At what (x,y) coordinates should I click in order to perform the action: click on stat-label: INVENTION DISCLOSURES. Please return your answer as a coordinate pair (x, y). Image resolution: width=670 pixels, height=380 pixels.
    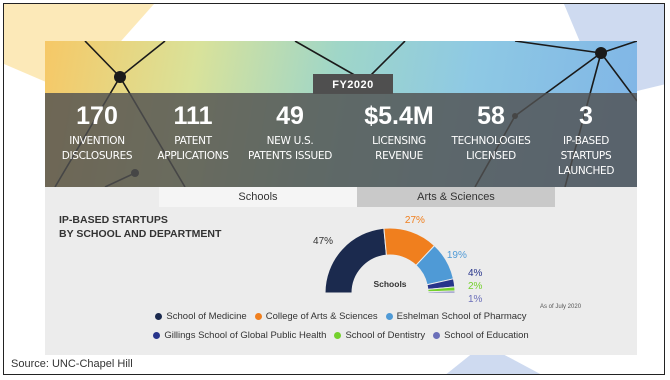
    Looking at the image, I should click on (97, 148).